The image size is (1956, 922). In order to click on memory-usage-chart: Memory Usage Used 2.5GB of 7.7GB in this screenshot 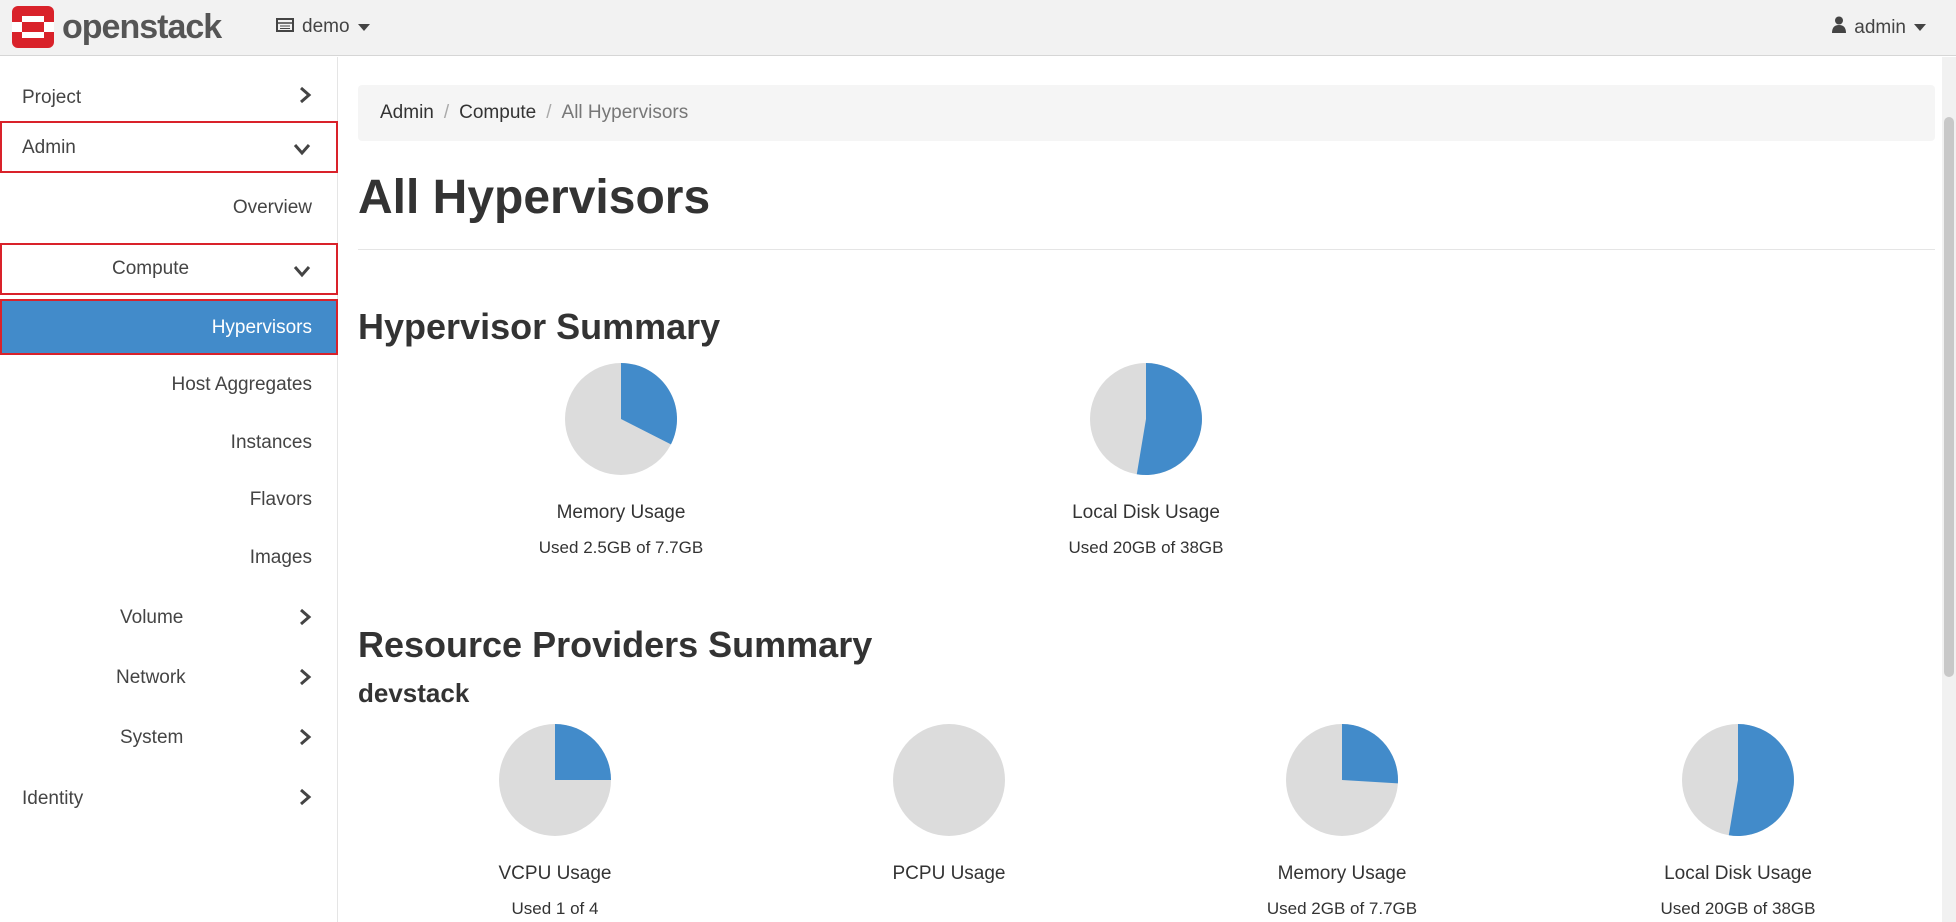, I will do `click(621, 460)`.